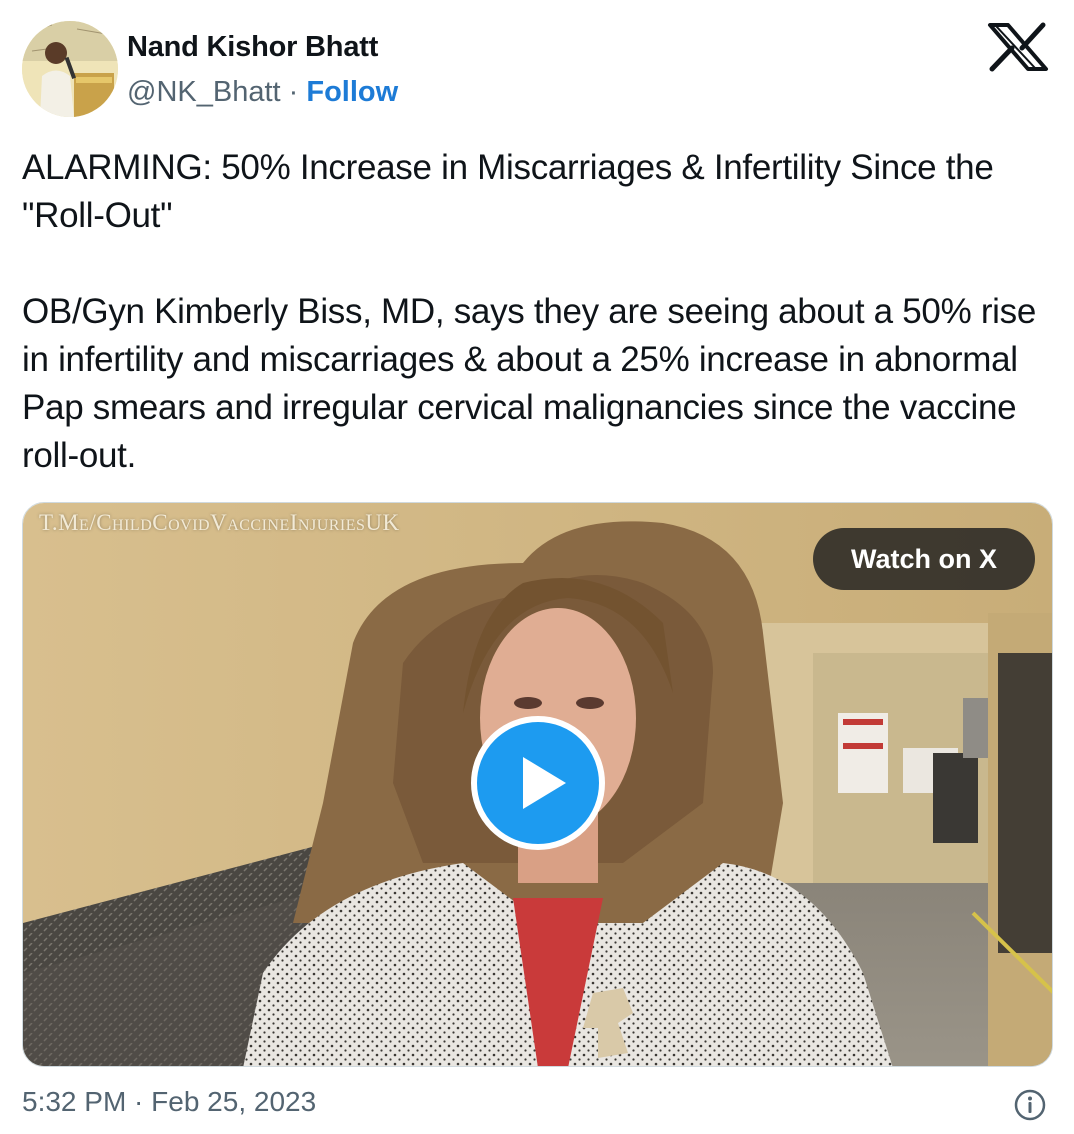  I want to click on follow-button: Follow, so click(352, 92).